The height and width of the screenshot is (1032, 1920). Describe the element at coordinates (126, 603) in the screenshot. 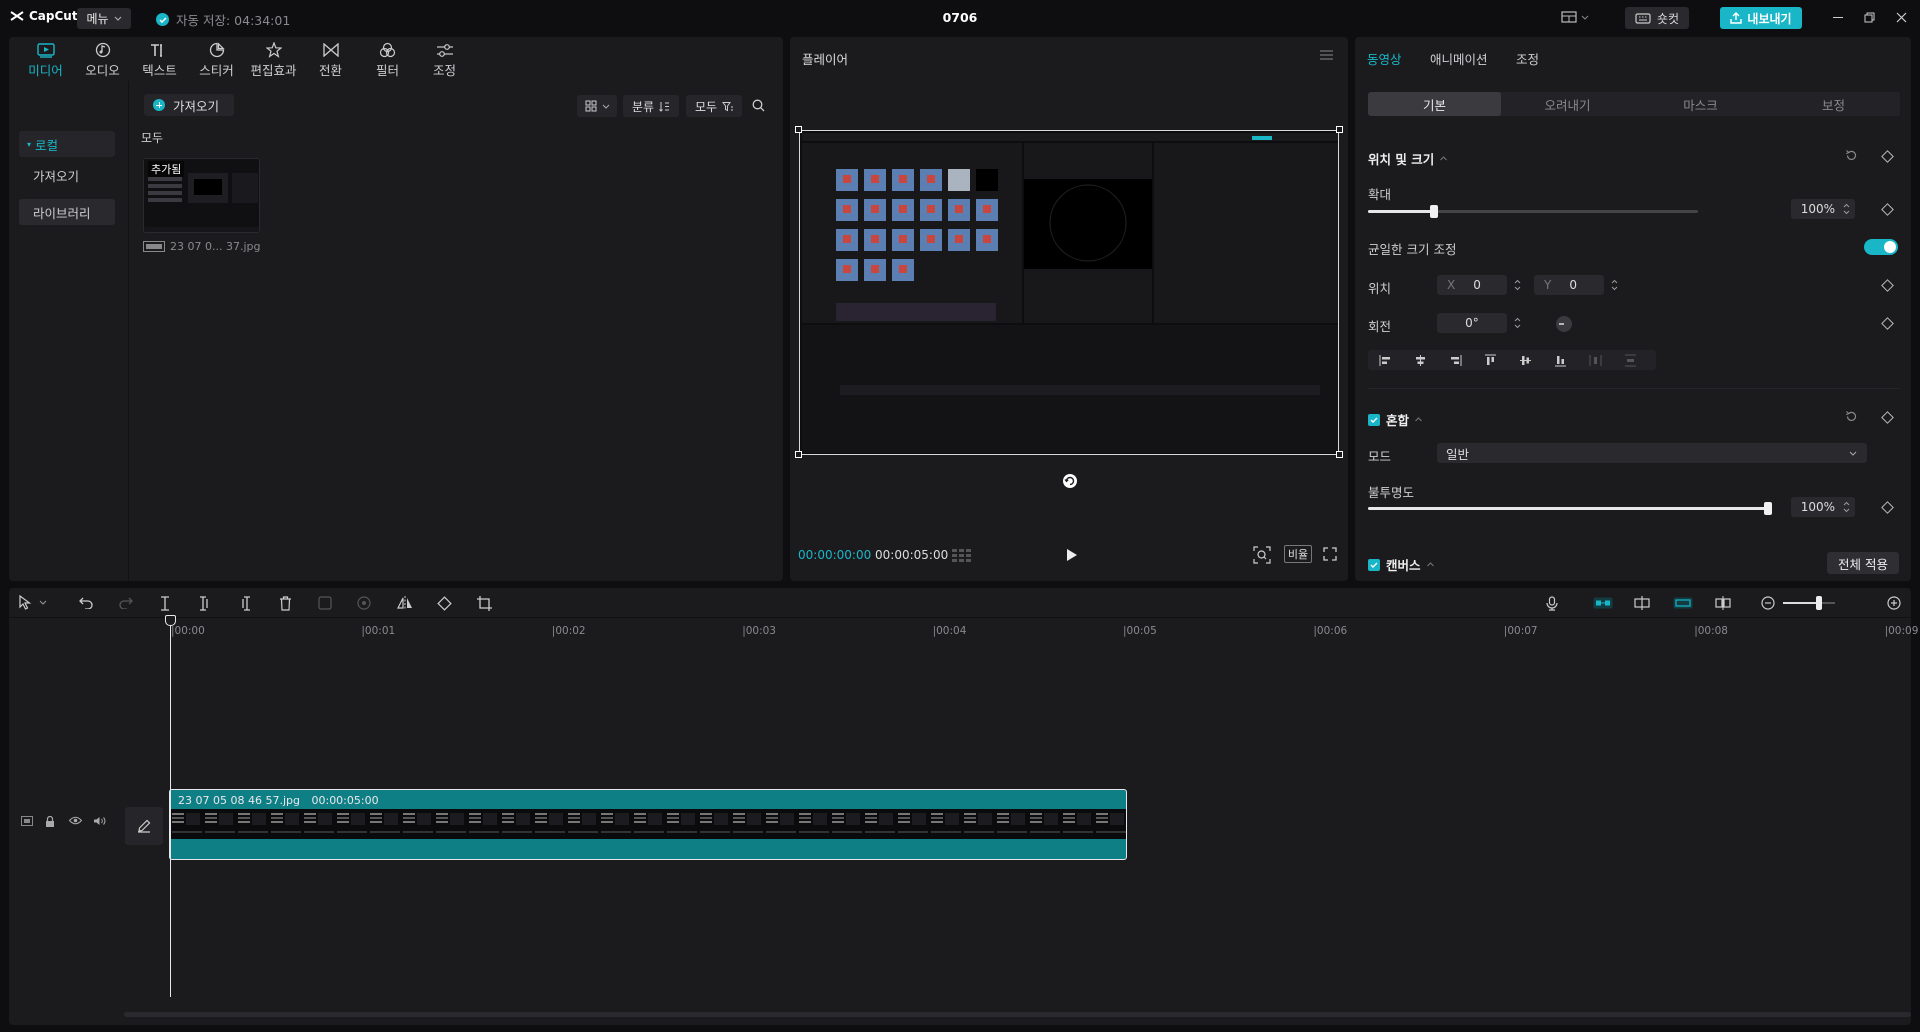

I see `redo-icon` at that location.